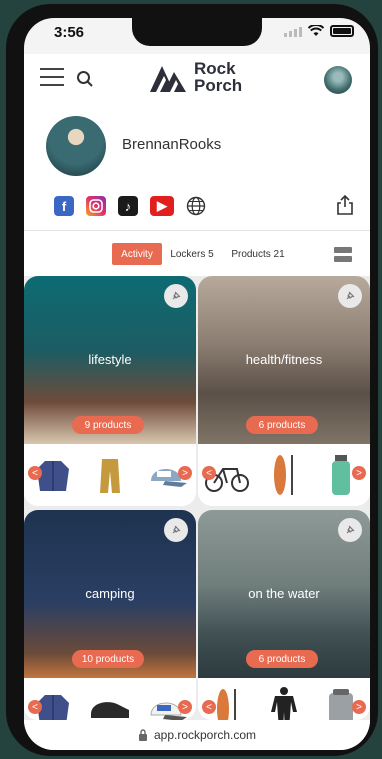  I want to click on signal-icon, so click(293, 31).